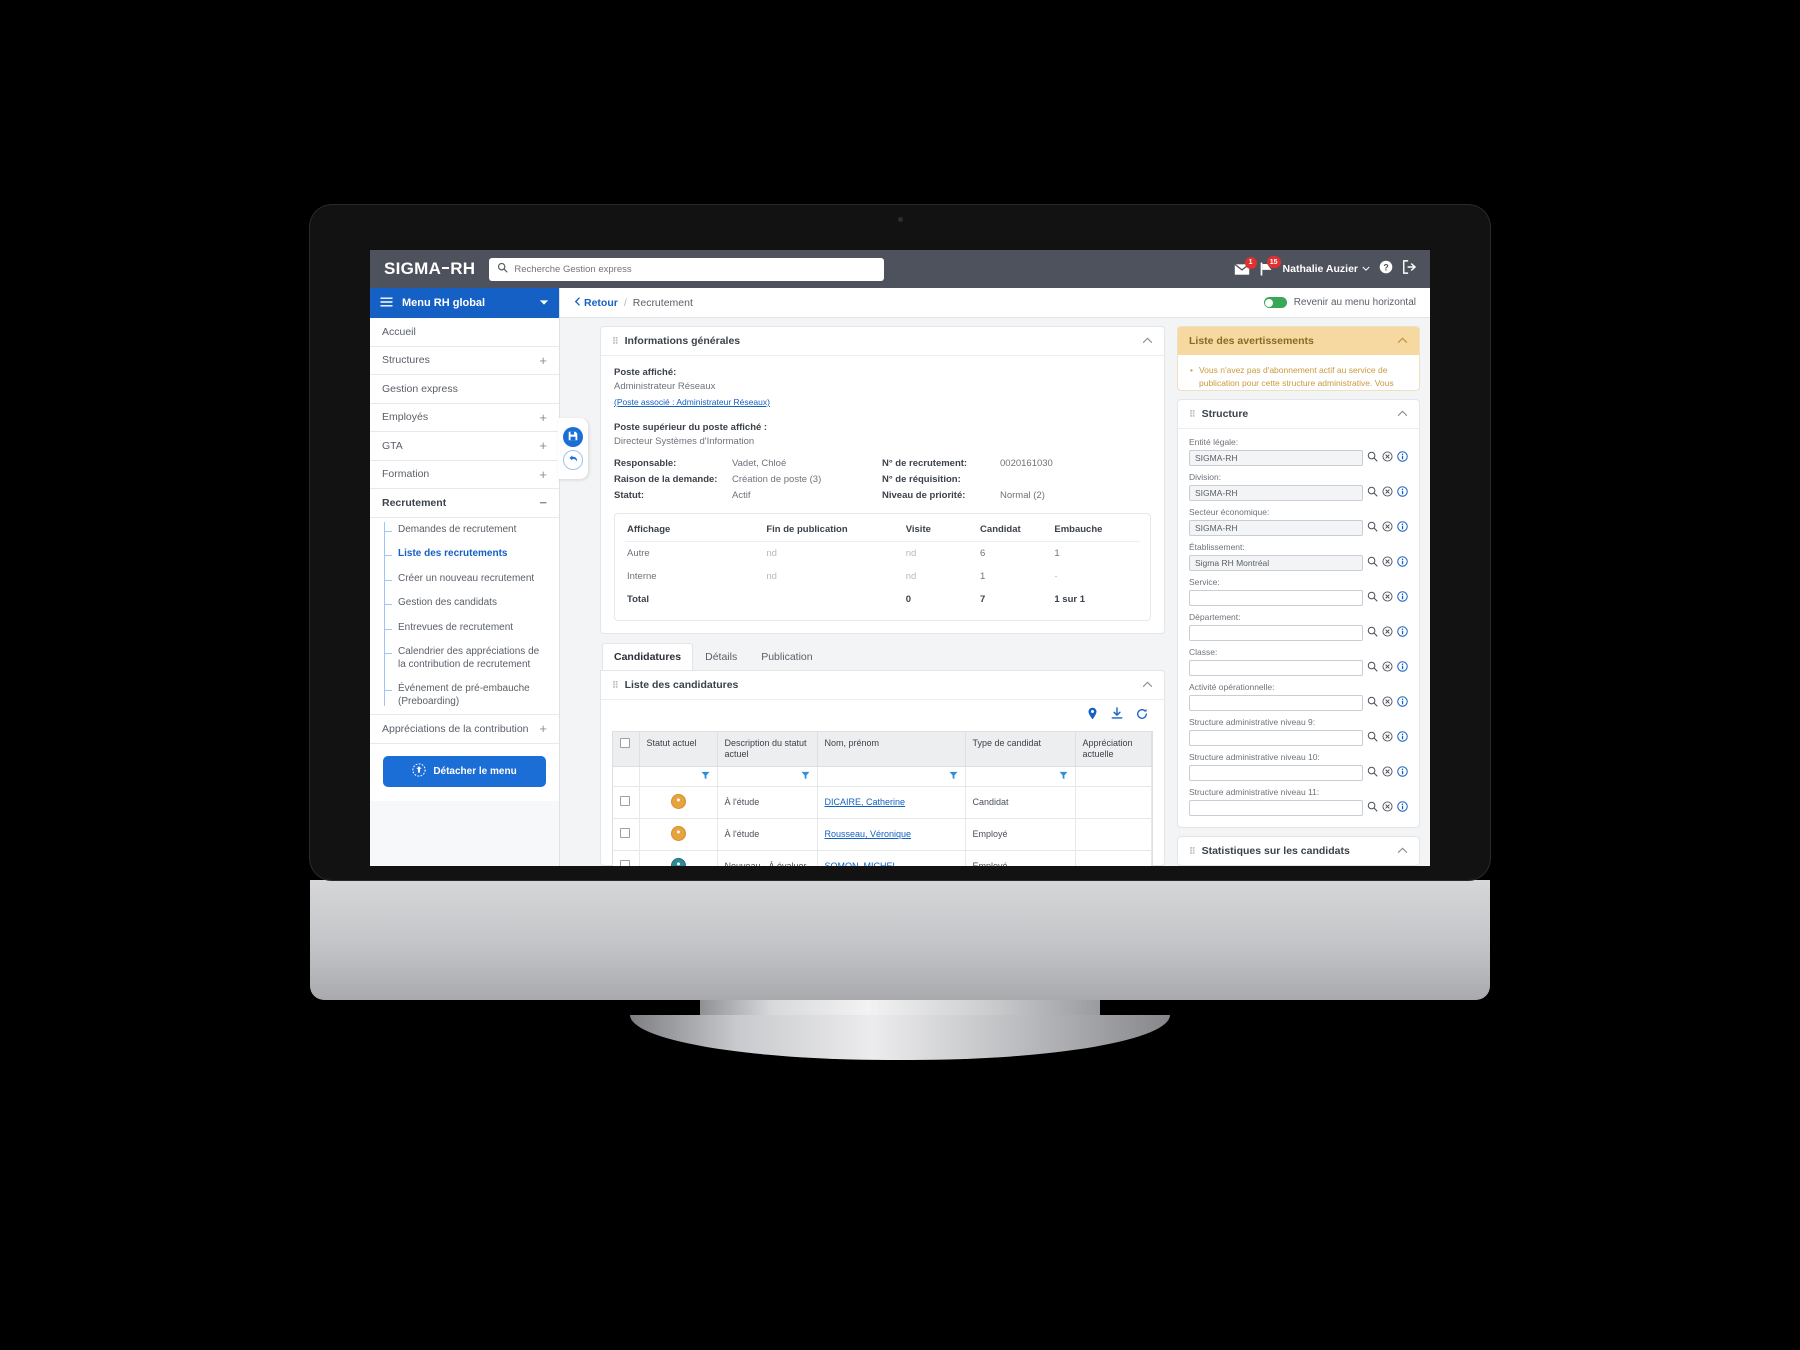 The height and width of the screenshot is (1350, 1800). Describe the element at coordinates (678, 749) in the screenshot. I see `column-header-statut-actuel: Statut actuel` at that location.